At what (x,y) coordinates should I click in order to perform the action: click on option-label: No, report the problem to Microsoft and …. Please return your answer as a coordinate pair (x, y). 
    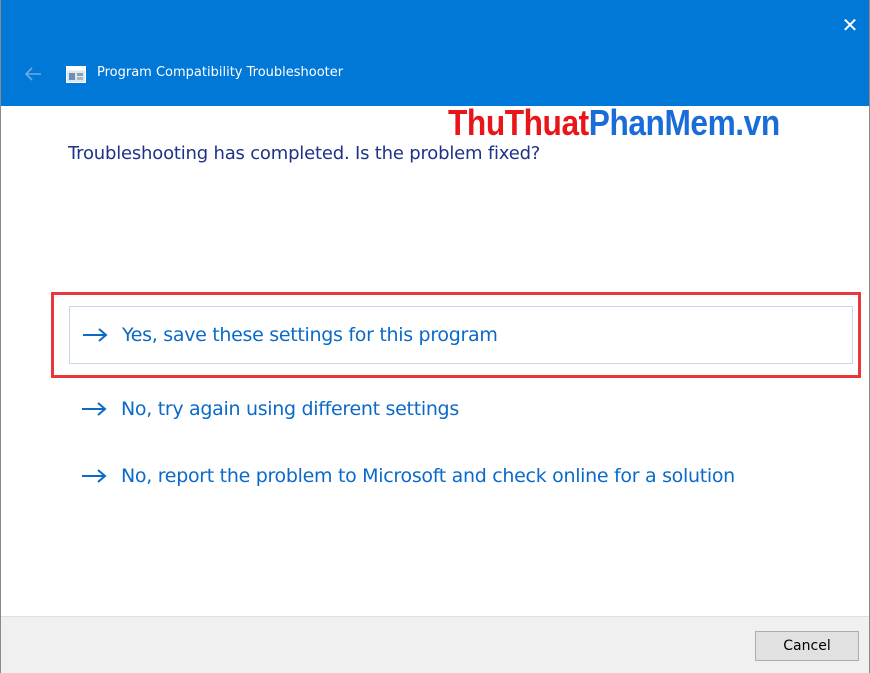
    Looking at the image, I should click on (428, 476).